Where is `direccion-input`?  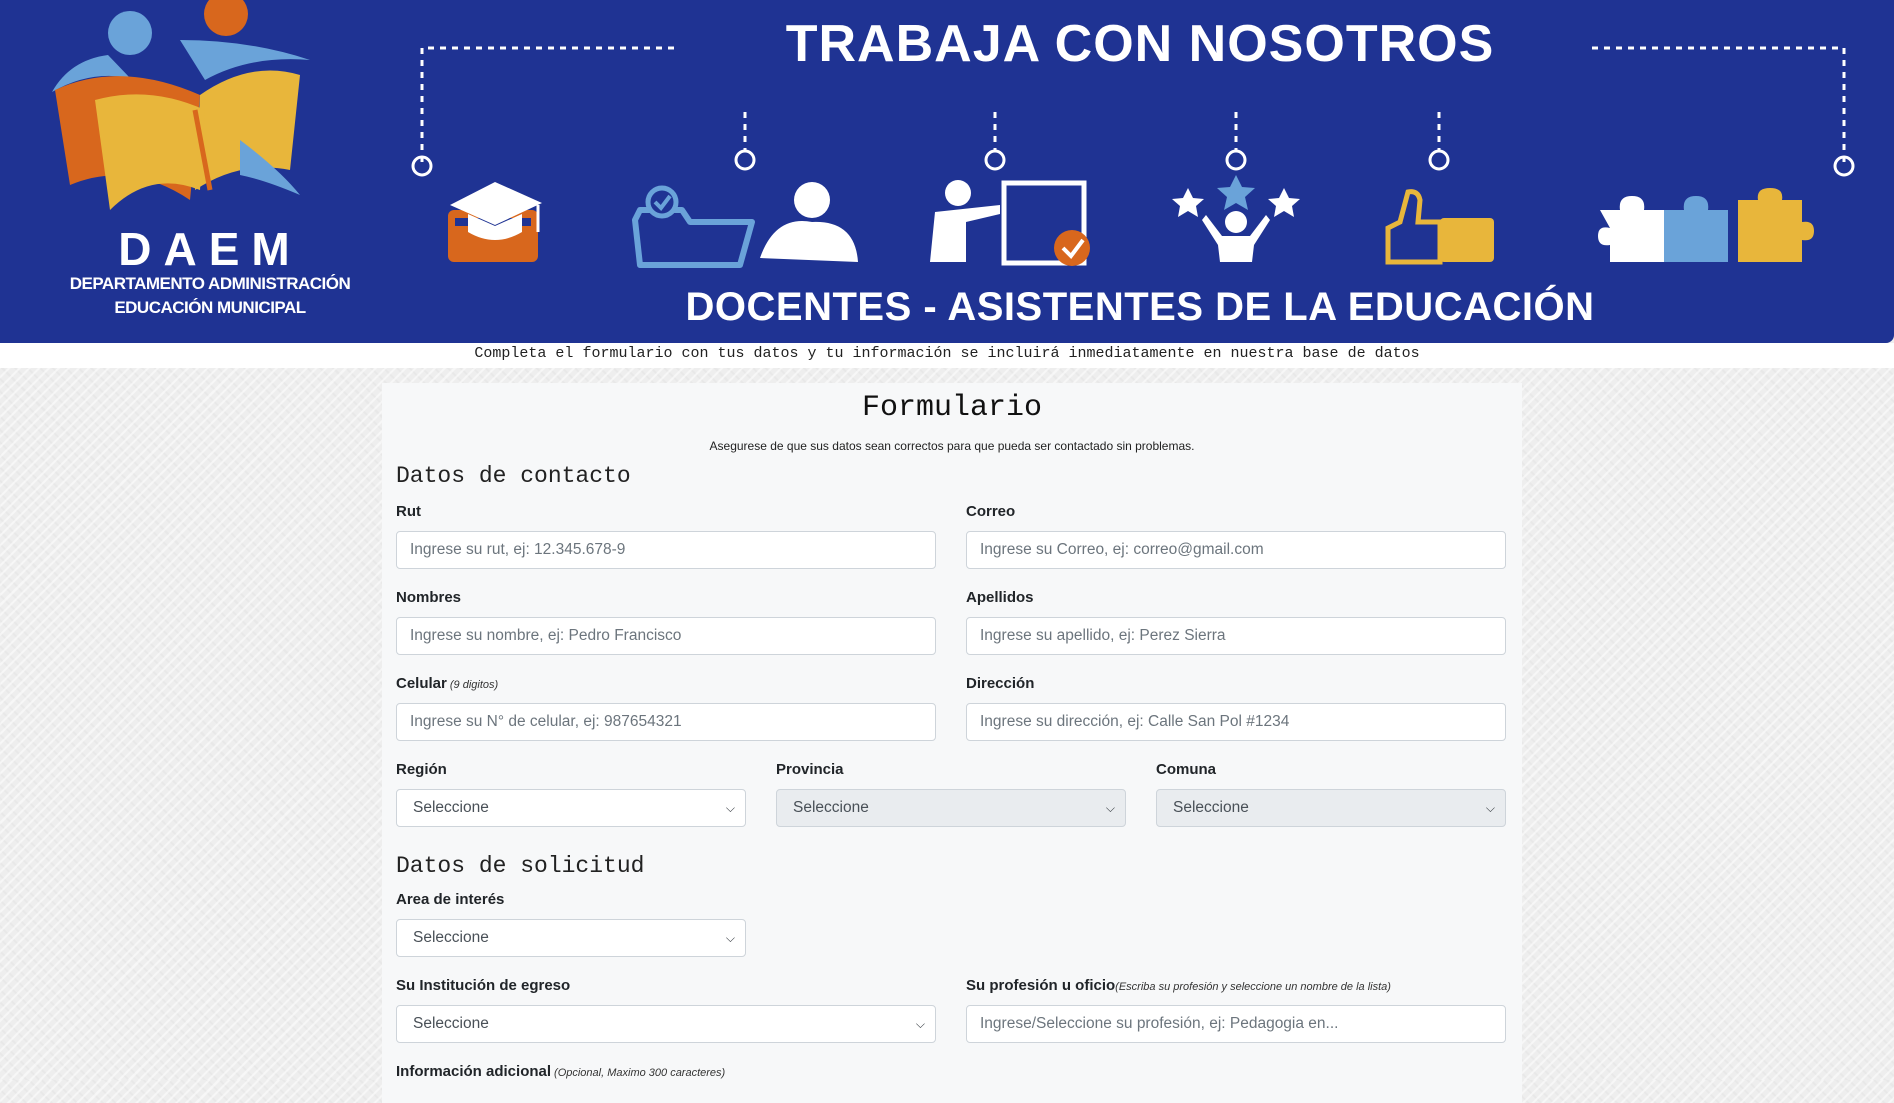 direccion-input is located at coordinates (1236, 722).